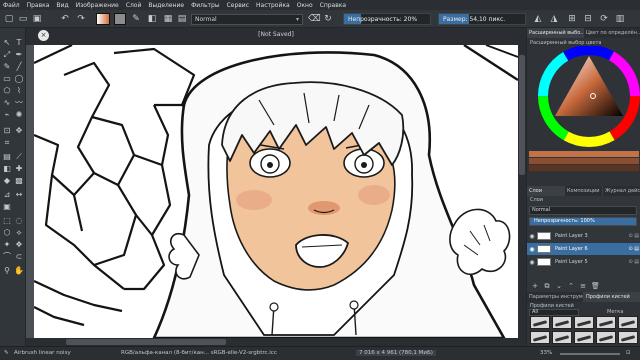 The image size is (640, 360). Describe the element at coordinates (7, 207) in the screenshot. I see `reference-image-icon: ▣` at that location.